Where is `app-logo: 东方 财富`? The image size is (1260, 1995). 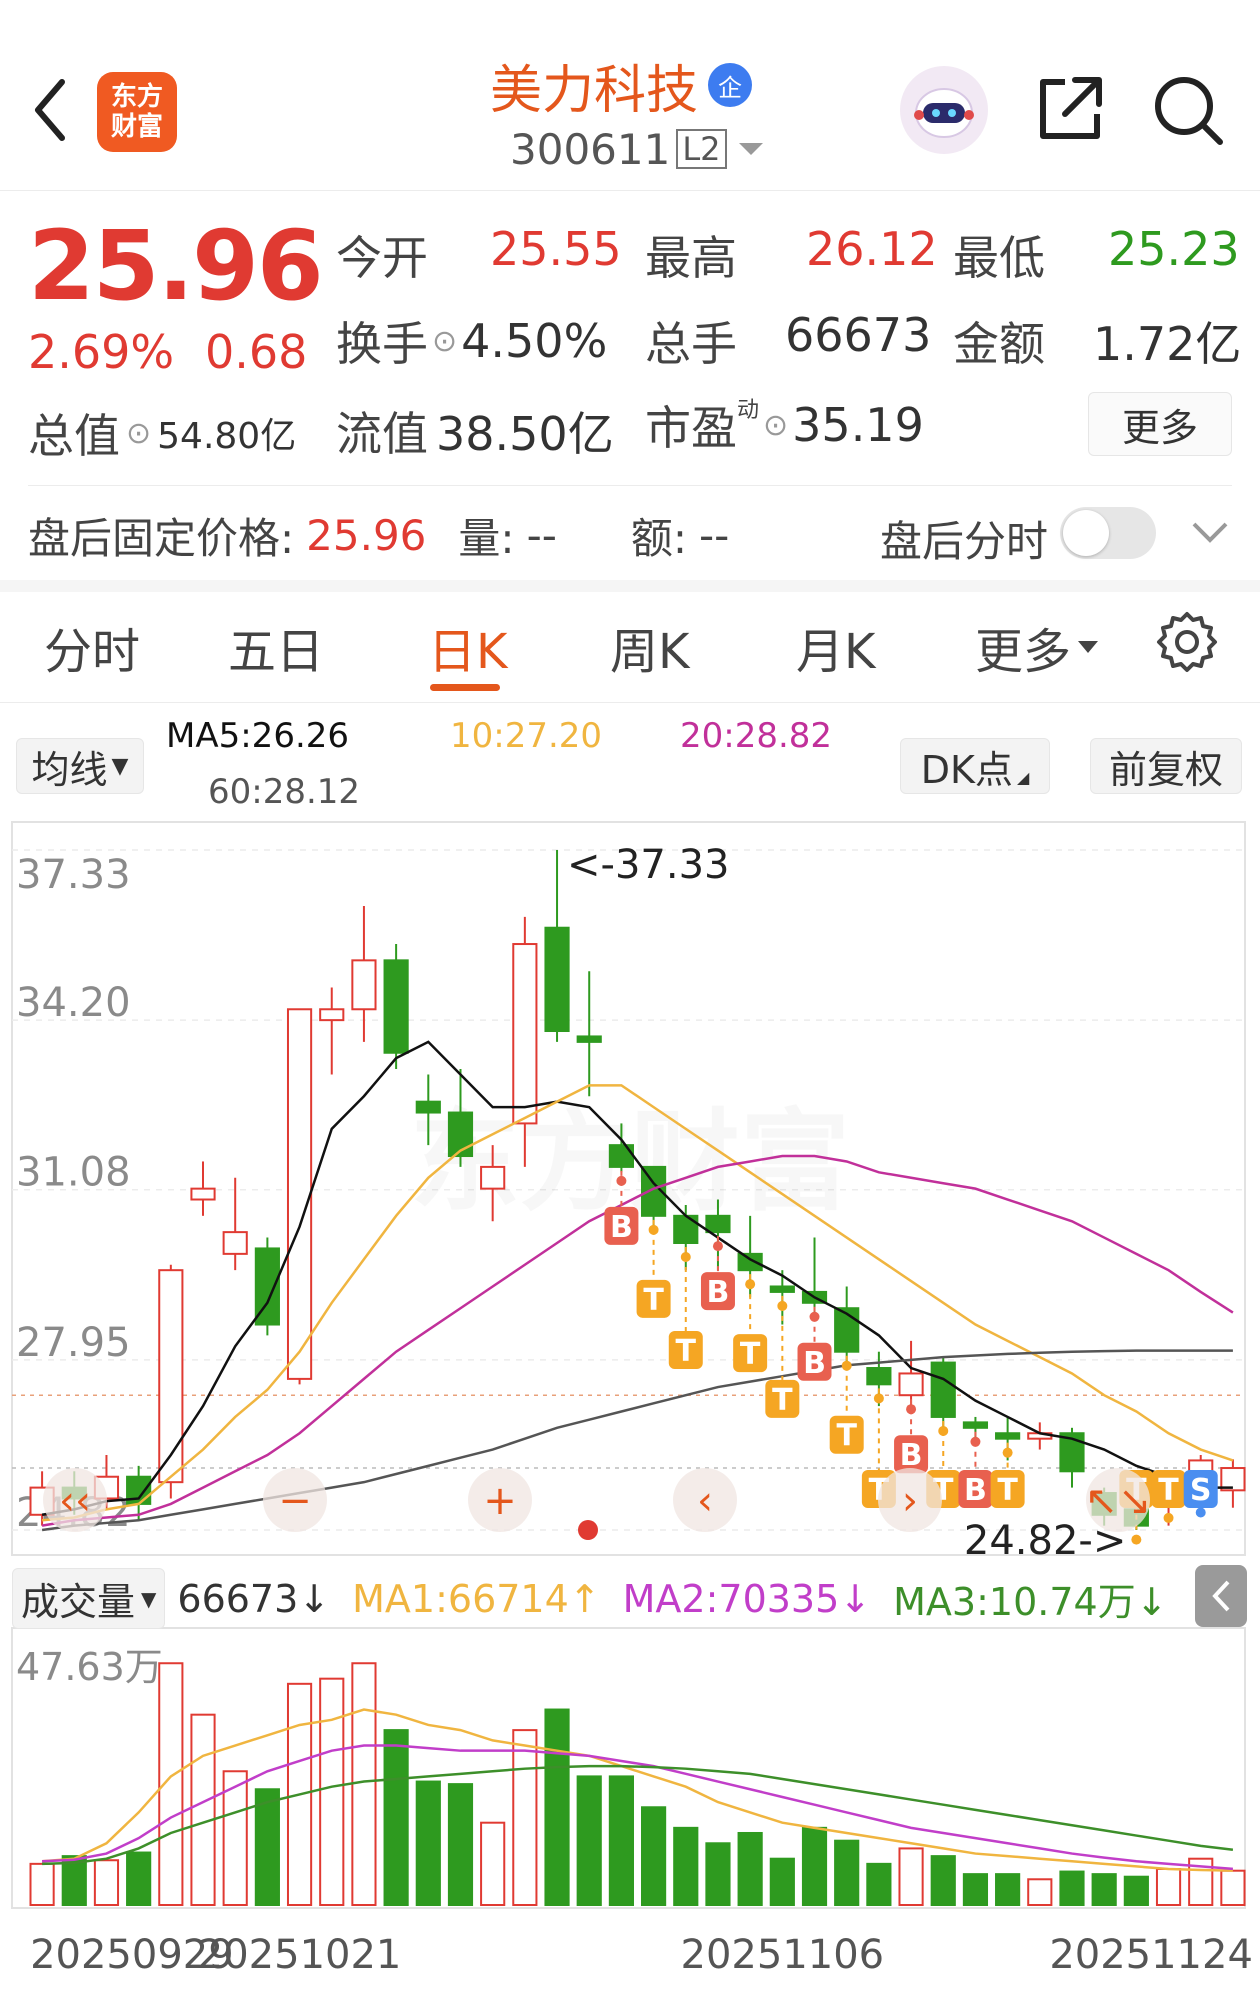
app-logo: 东方 财富 is located at coordinates (137, 112).